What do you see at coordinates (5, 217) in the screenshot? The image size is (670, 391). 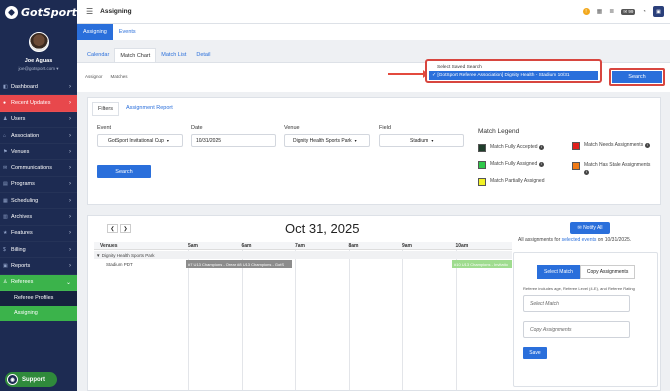 I see `archives-icon: ▥` at bounding box center [5, 217].